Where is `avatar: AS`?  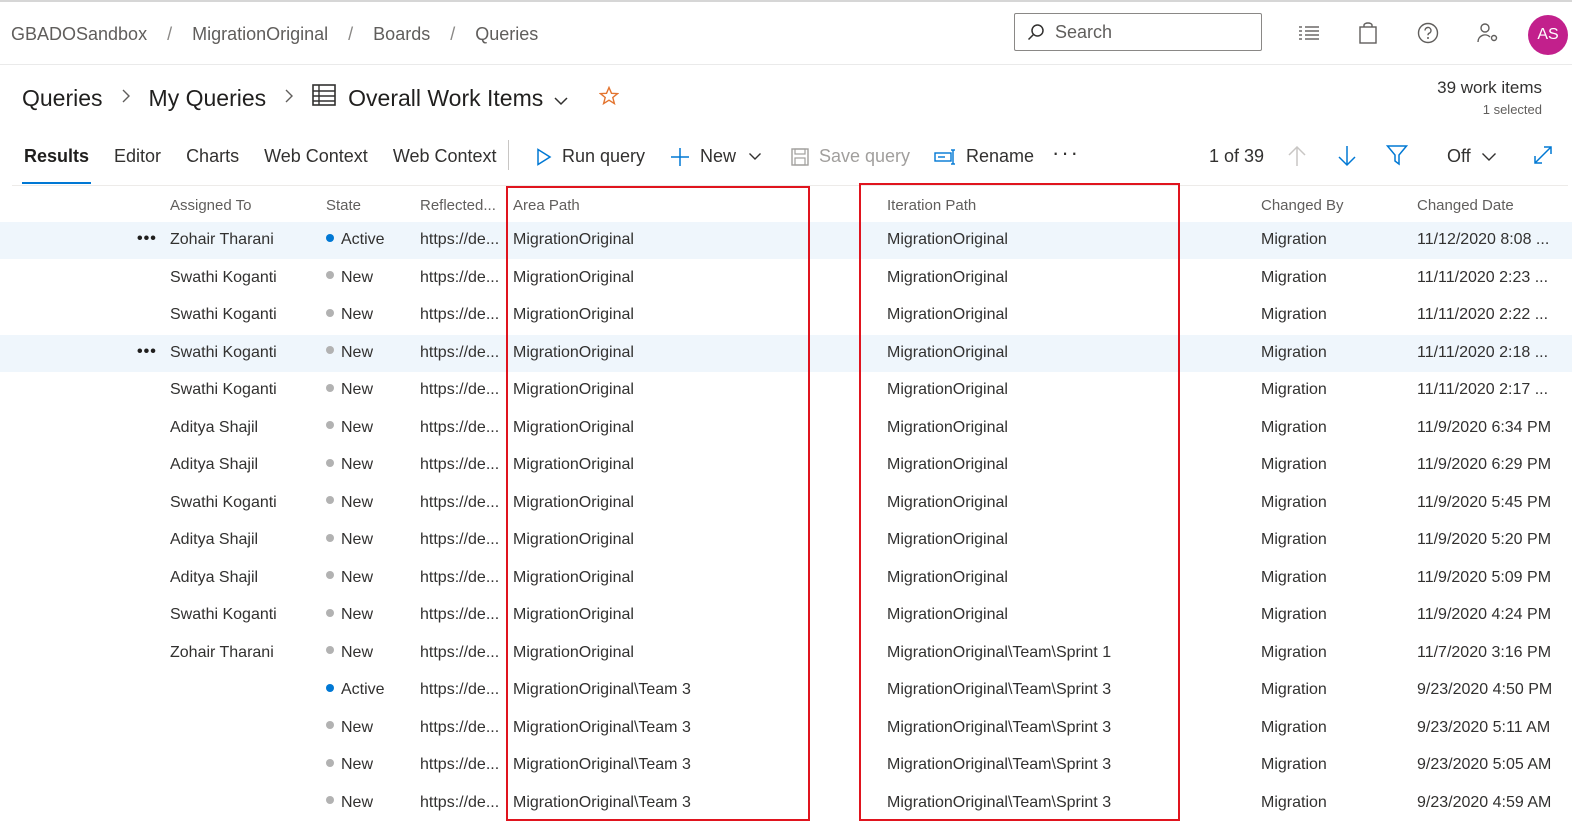 avatar: AS is located at coordinates (1548, 35).